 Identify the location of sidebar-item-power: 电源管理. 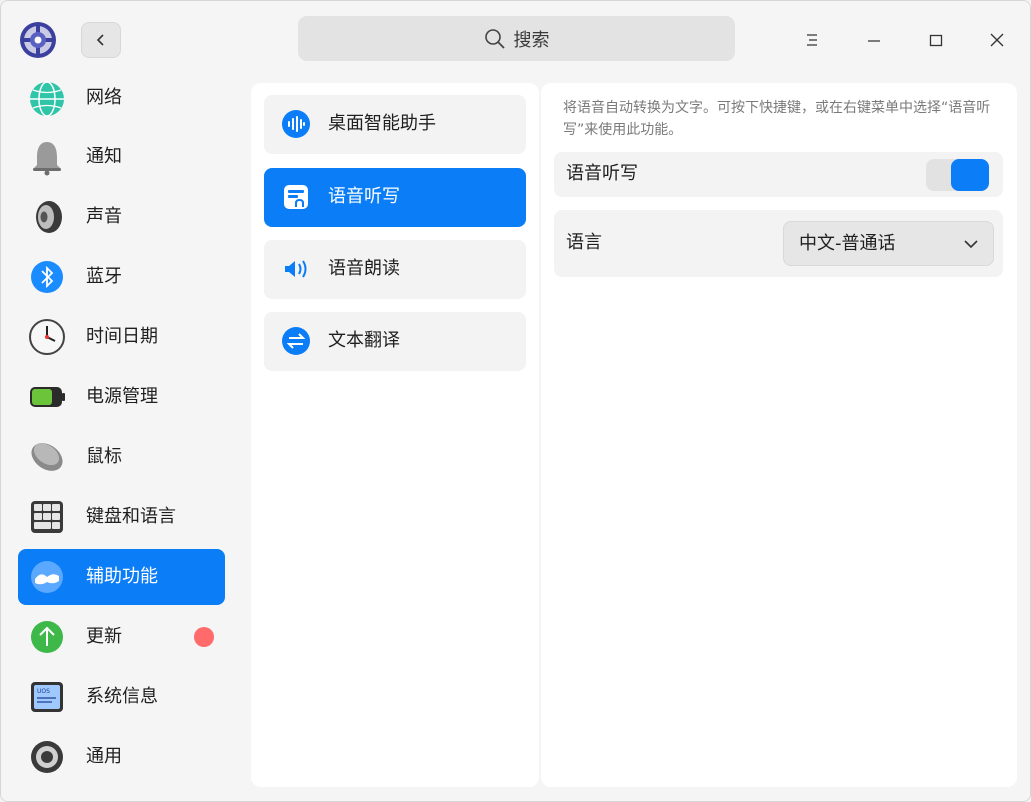
(121, 397).